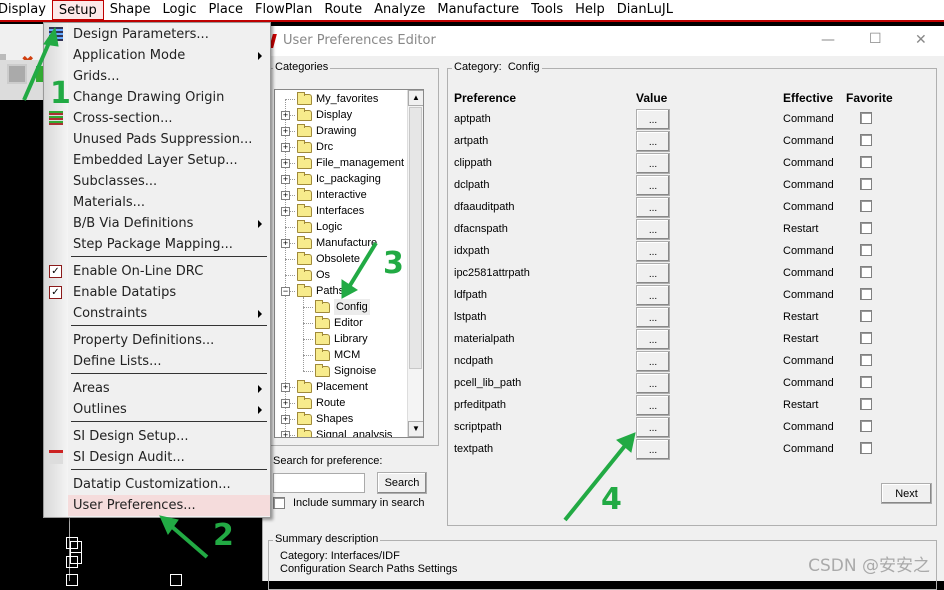 The image size is (944, 590). Describe the element at coordinates (319, 227) in the screenshot. I see `tree-item-logic: Logic` at that location.